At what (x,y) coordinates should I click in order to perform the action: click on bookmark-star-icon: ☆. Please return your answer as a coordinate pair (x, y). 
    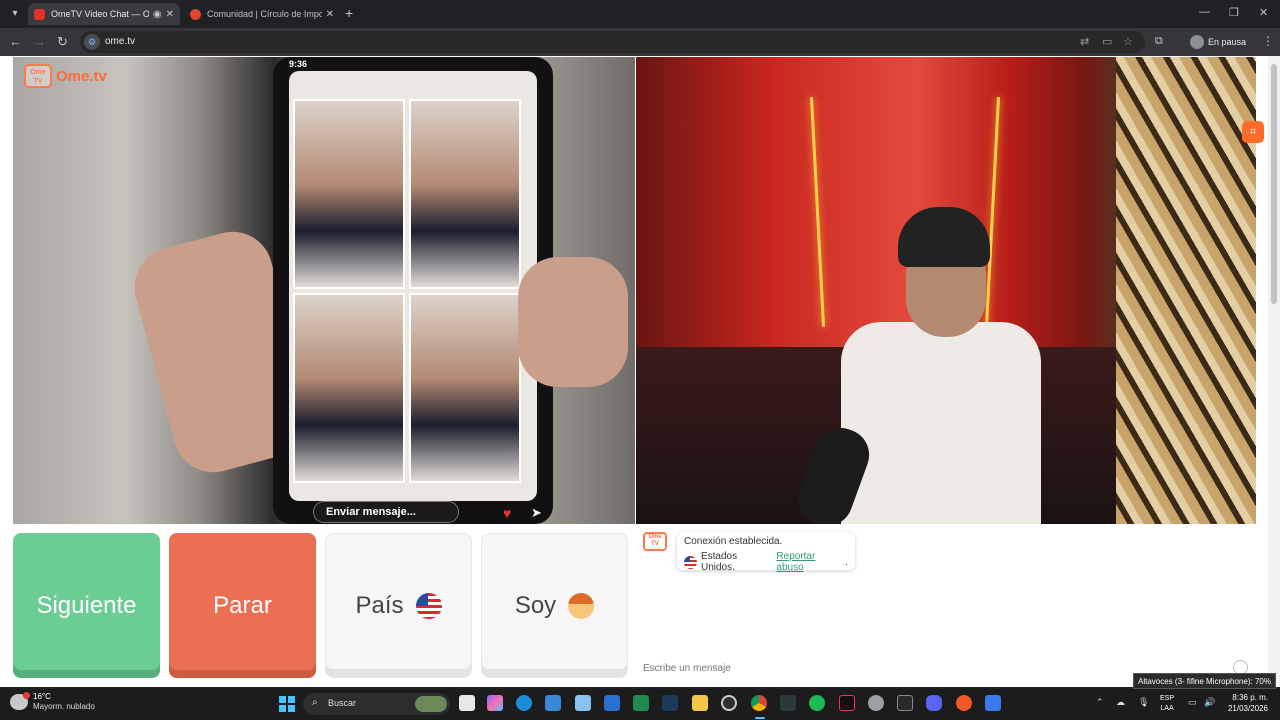
    Looking at the image, I should click on (1128, 41).